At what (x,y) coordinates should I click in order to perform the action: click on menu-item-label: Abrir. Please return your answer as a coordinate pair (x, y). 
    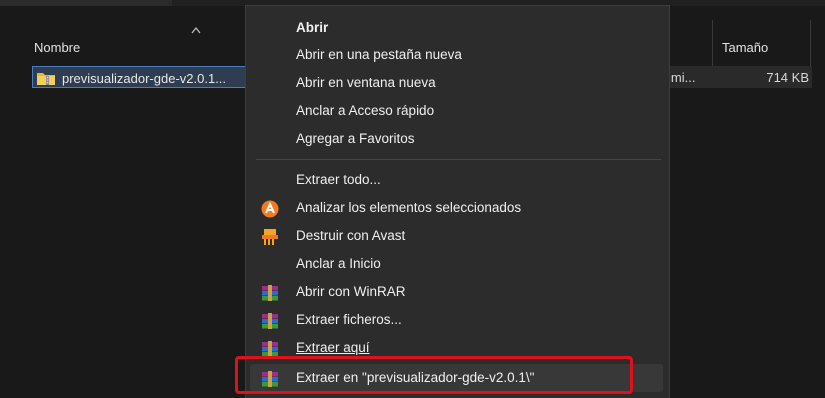
    Looking at the image, I should click on (312, 27).